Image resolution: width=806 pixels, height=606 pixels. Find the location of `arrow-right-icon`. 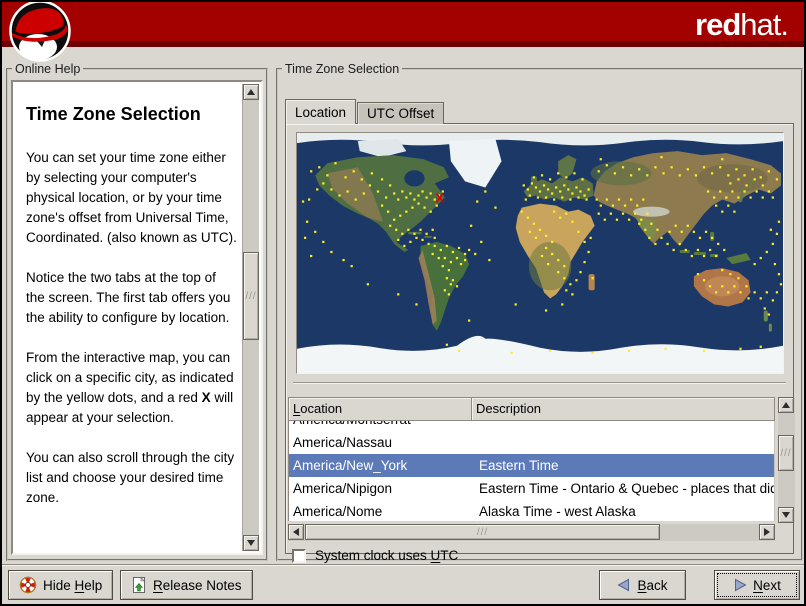

arrow-right-icon is located at coordinates (767, 532).